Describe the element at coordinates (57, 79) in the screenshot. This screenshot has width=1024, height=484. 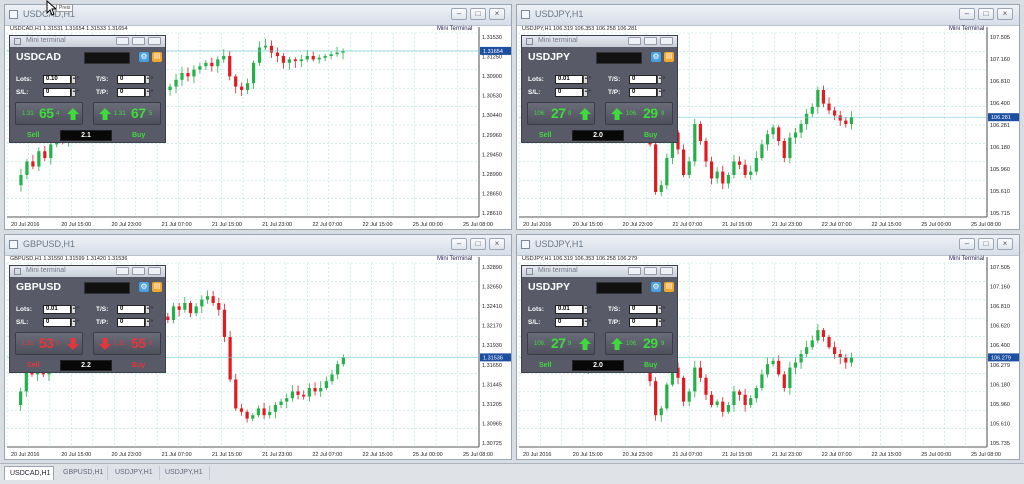
I see `lots-input: 0.10` at that location.